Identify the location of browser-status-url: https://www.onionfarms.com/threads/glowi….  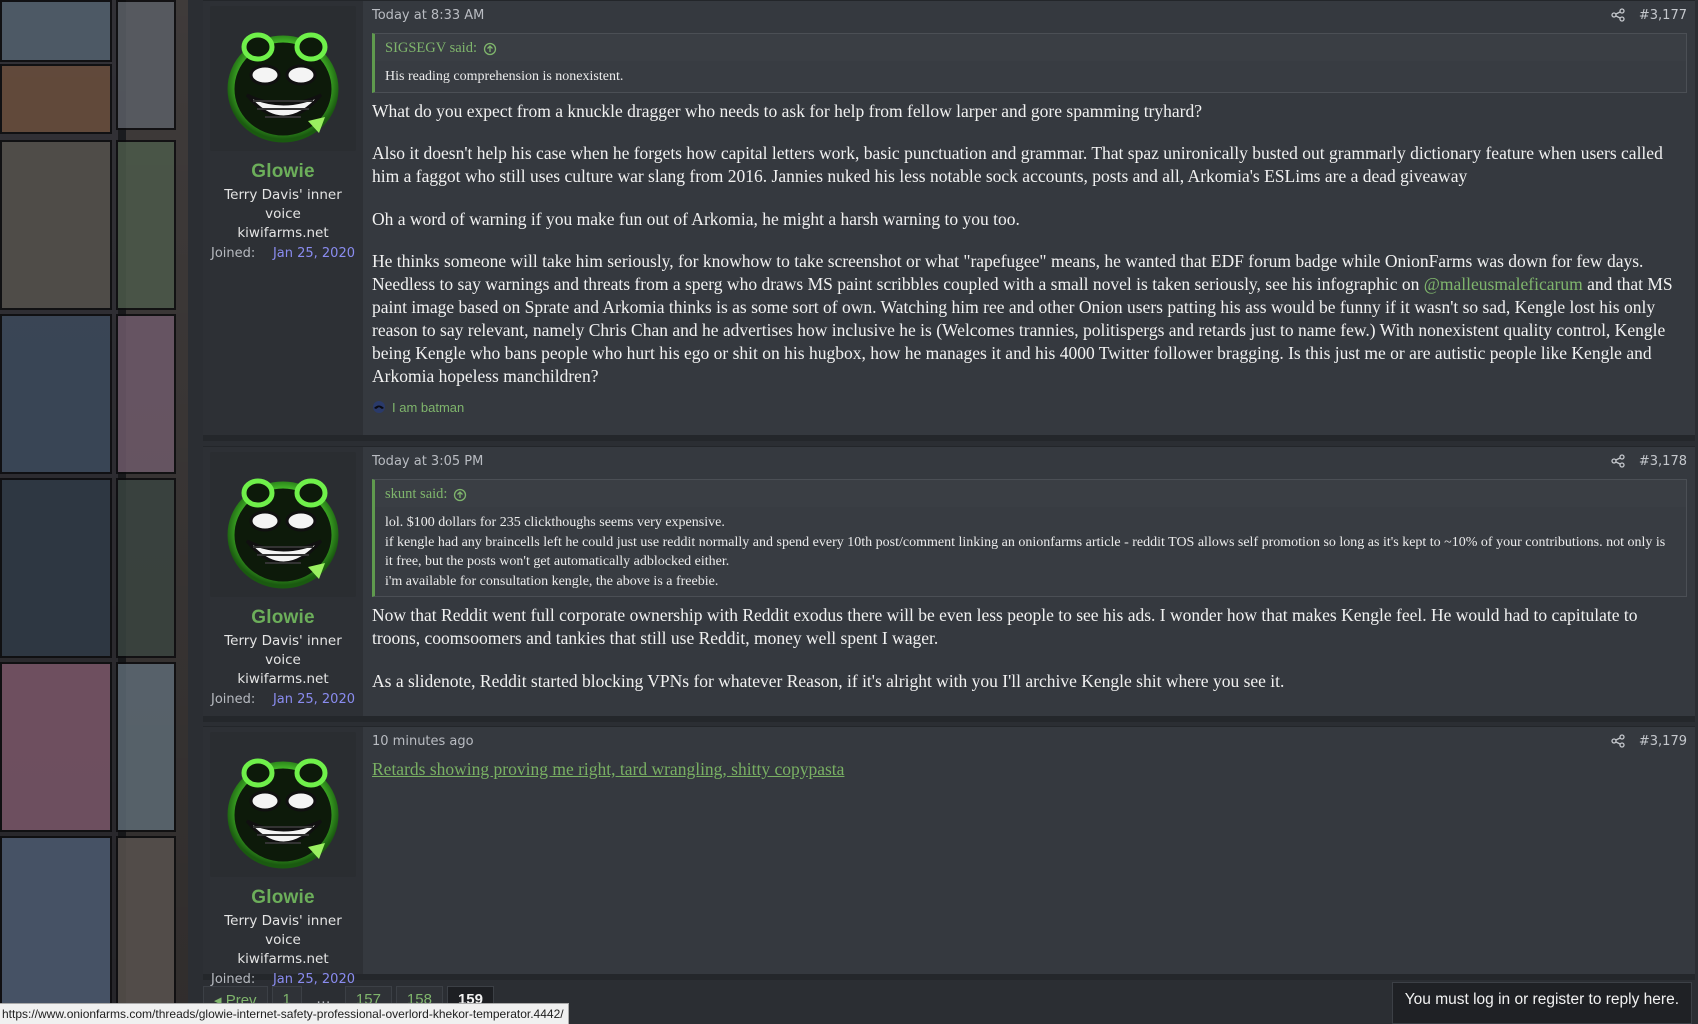
(284, 1013).